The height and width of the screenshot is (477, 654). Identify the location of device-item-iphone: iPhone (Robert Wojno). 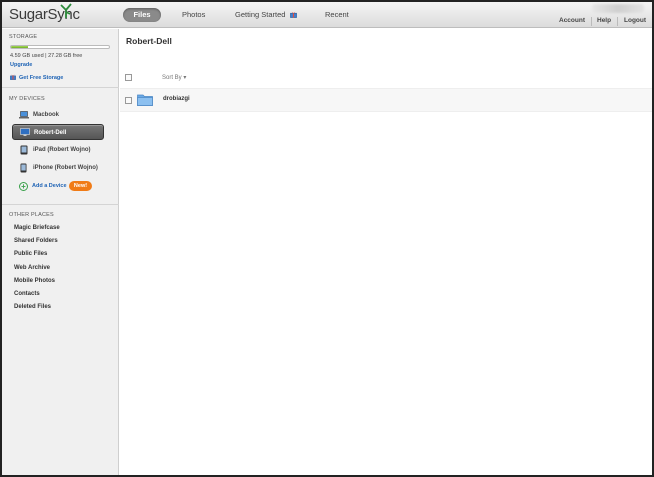
(58, 168).